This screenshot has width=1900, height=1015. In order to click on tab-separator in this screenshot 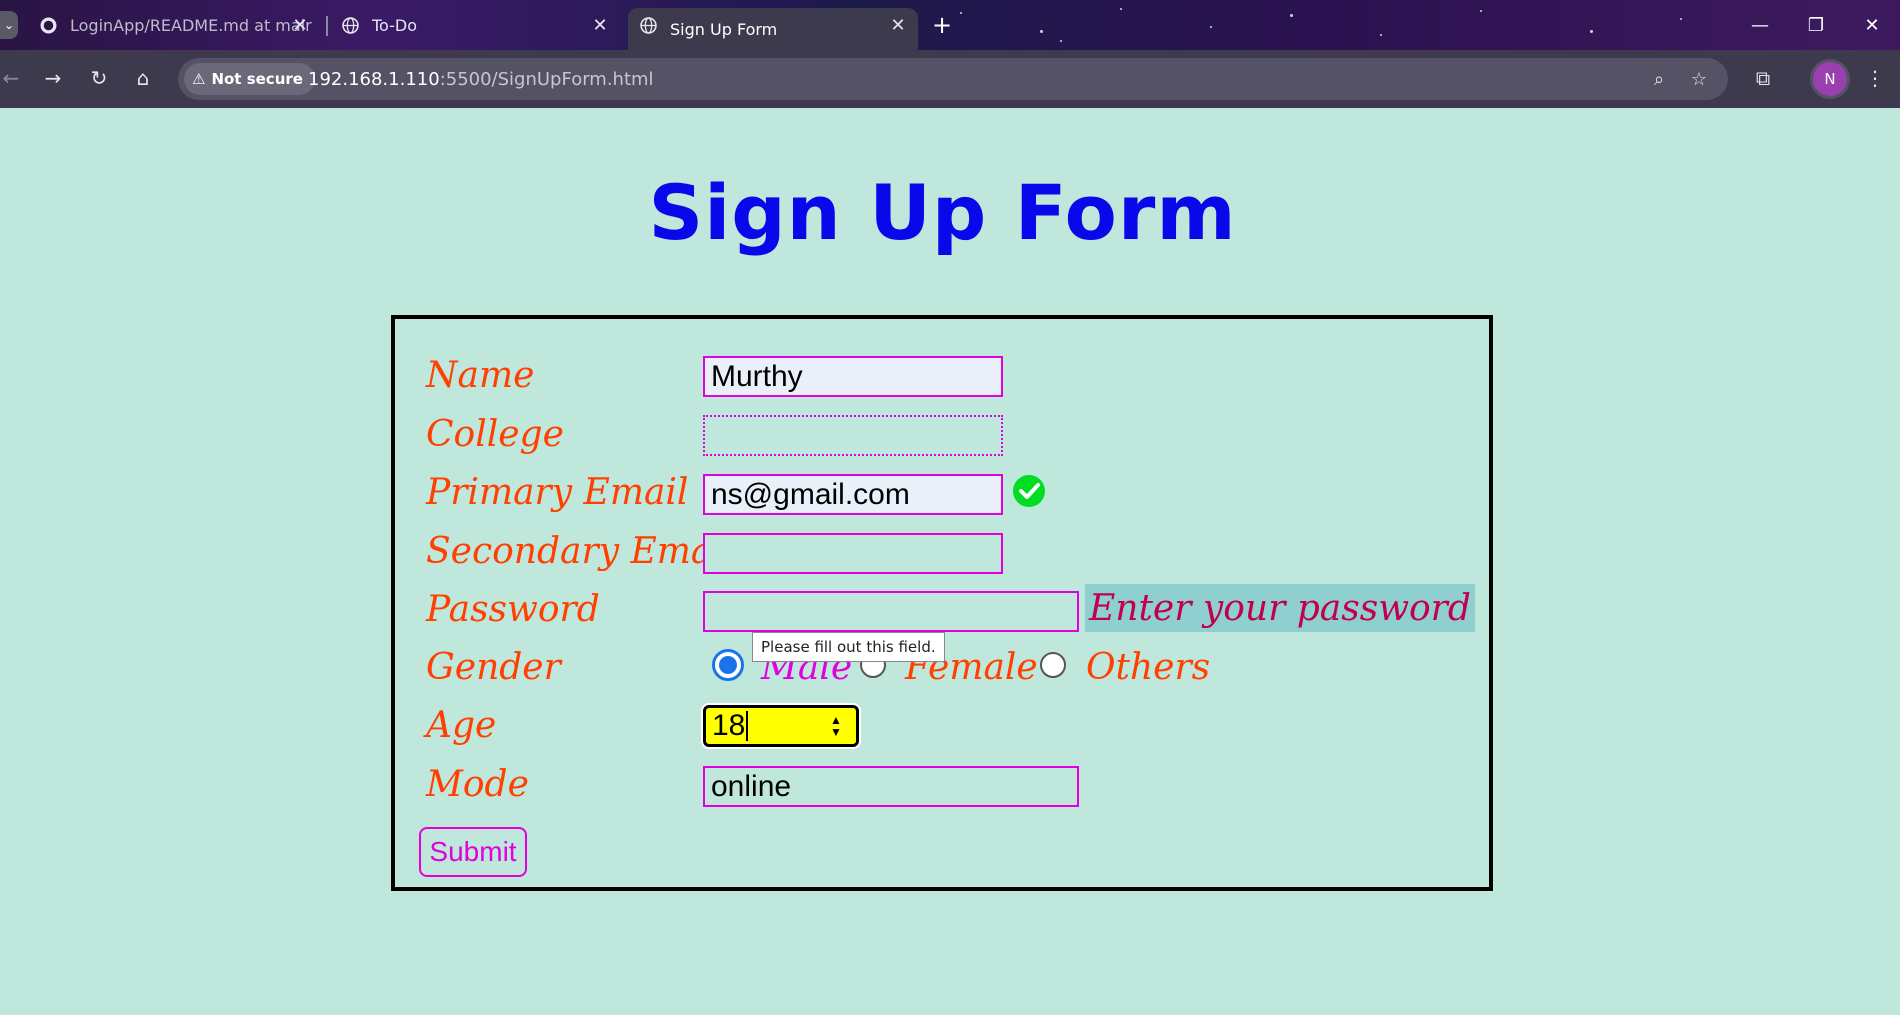, I will do `click(327, 26)`.